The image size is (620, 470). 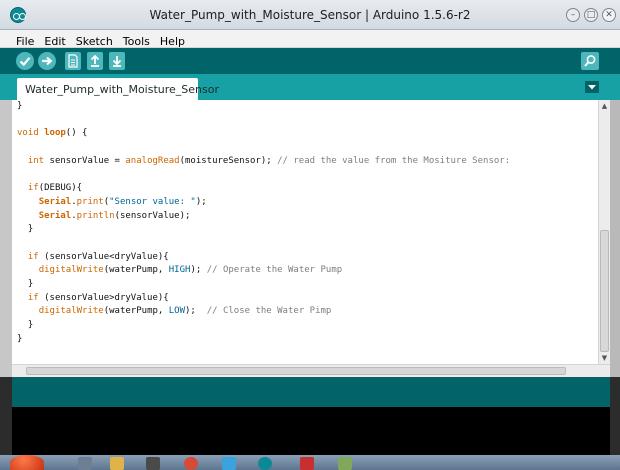 I want to click on vertical-scrollbar: ▲ ▼, so click(x=604, y=232).